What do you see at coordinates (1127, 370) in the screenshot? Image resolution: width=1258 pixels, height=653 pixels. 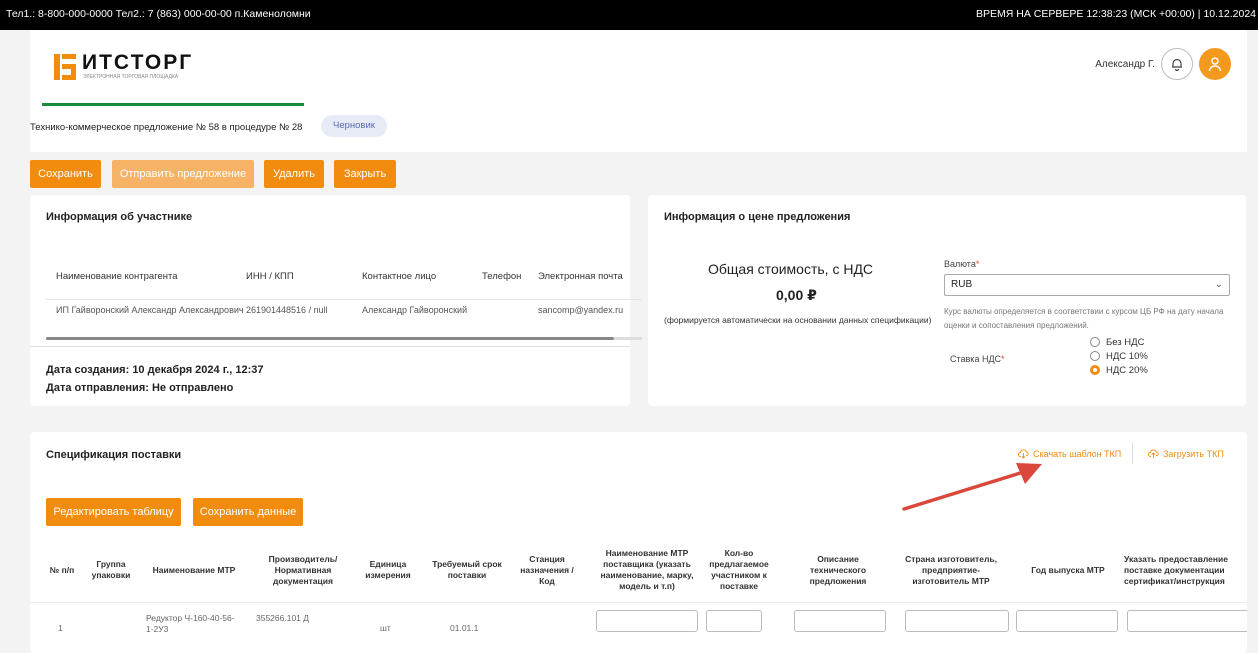 I see `vat-option-label: НДС 20%` at bounding box center [1127, 370].